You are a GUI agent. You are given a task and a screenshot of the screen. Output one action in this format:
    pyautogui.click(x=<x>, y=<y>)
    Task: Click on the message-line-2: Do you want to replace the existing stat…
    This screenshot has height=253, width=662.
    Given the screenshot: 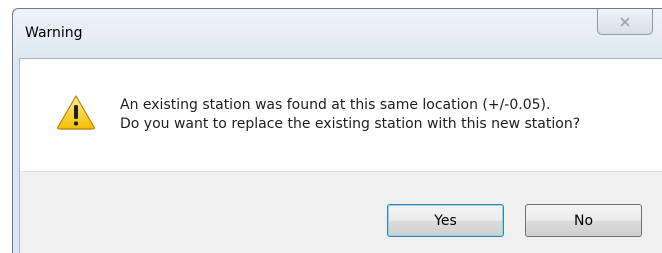 What is the action you would take?
    pyautogui.click(x=350, y=124)
    